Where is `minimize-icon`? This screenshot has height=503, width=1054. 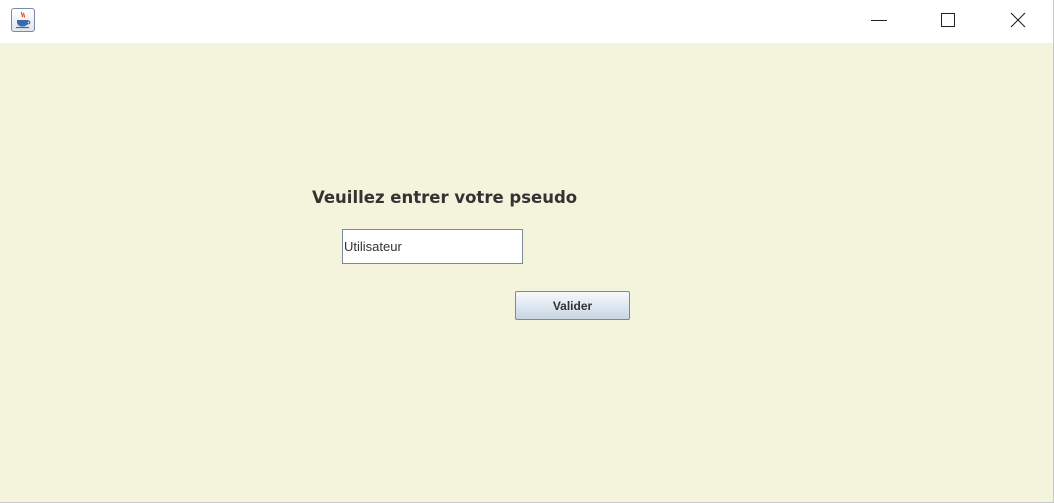
minimize-icon is located at coordinates (879, 20).